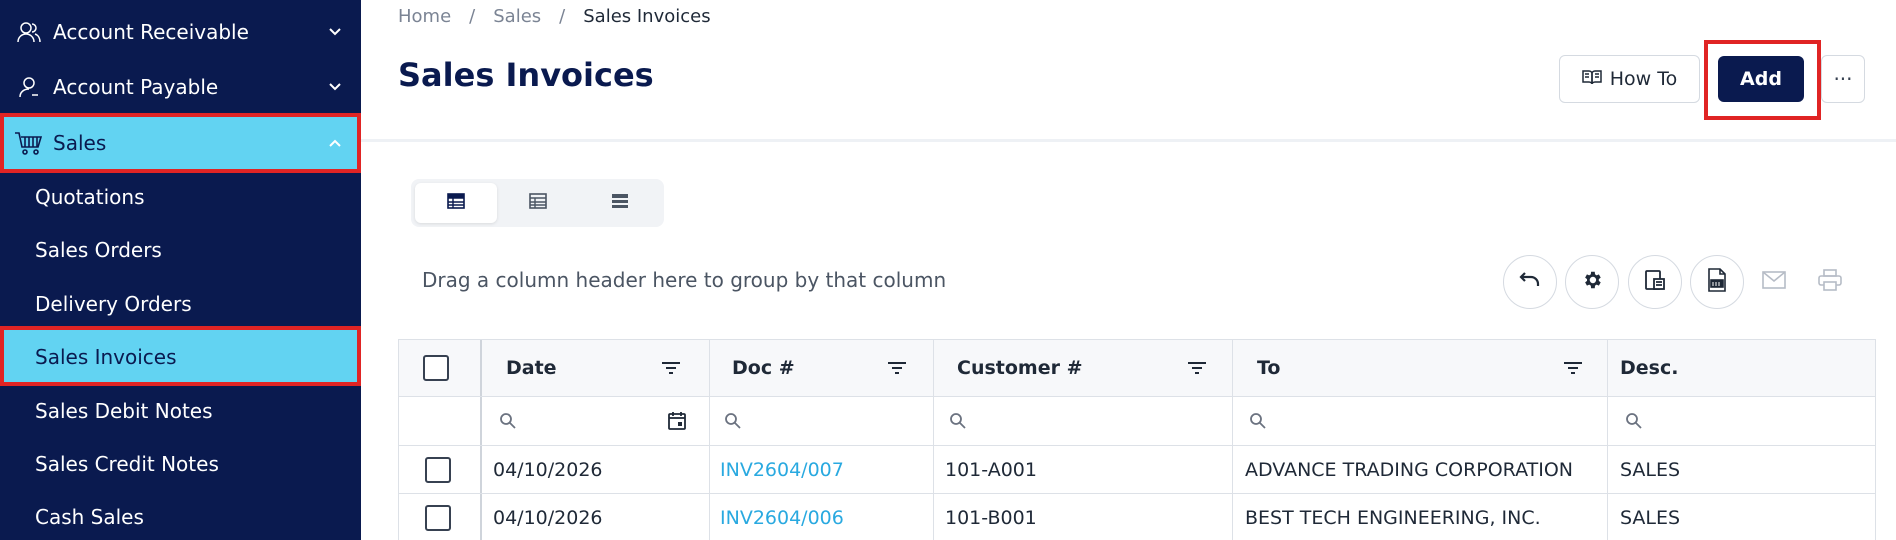 Image resolution: width=1896 pixels, height=540 pixels. Describe the element at coordinates (1629, 79) in the screenshot. I see `how-to-button: How To` at that location.